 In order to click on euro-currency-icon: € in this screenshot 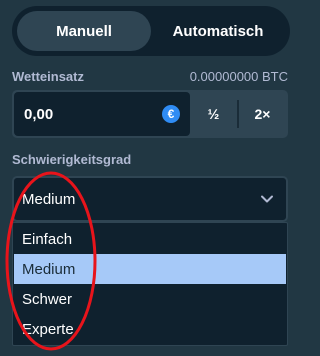, I will do `click(171, 114)`.